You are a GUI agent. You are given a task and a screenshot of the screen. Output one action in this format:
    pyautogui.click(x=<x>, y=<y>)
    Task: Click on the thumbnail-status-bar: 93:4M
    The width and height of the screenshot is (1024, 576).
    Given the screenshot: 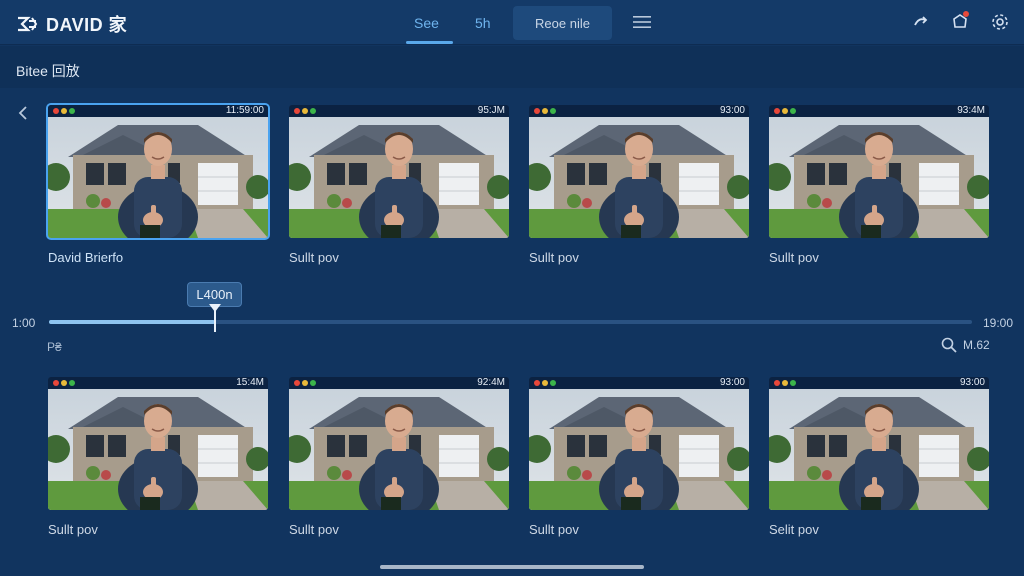 What is the action you would take?
    pyautogui.click(x=879, y=111)
    